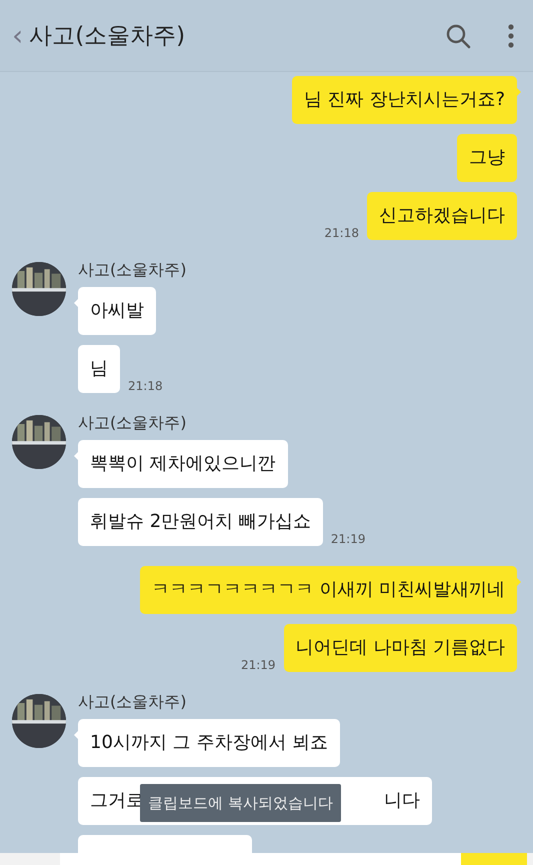 This screenshot has width=533, height=865. What do you see at coordinates (458, 35) in the screenshot?
I see `search-icon` at bounding box center [458, 35].